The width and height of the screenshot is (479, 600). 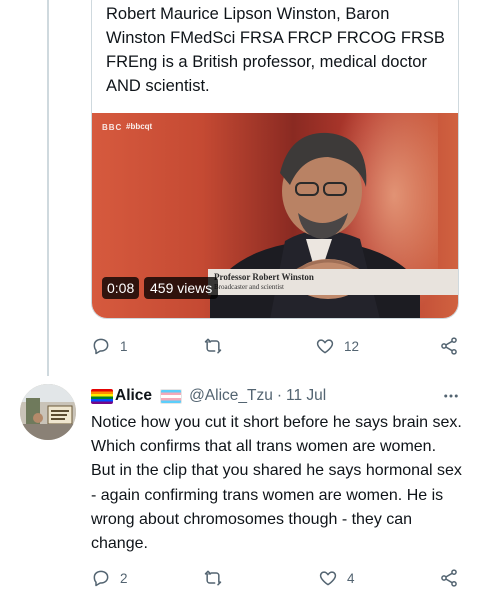 I want to click on more-icon, so click(x=451, y=396).